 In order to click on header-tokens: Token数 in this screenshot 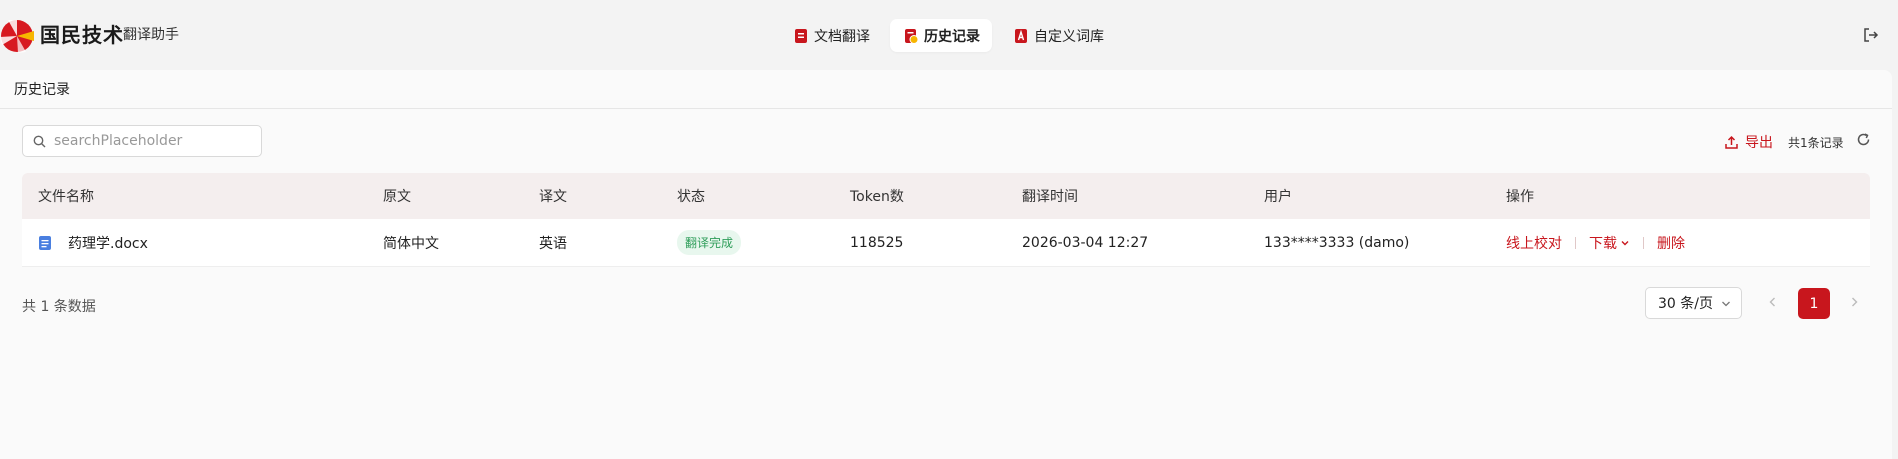, I will do `click(877, 197)`.